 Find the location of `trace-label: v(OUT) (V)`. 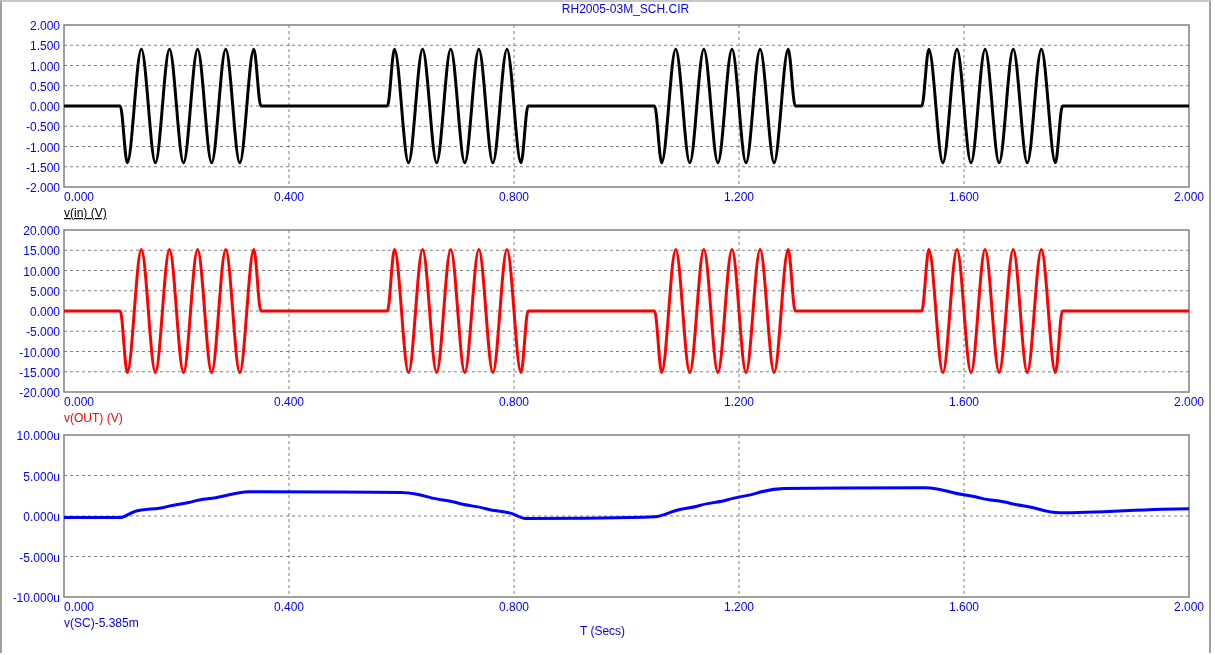

trace-label: v(OUT) (V) is located at coordinates (93, 418).